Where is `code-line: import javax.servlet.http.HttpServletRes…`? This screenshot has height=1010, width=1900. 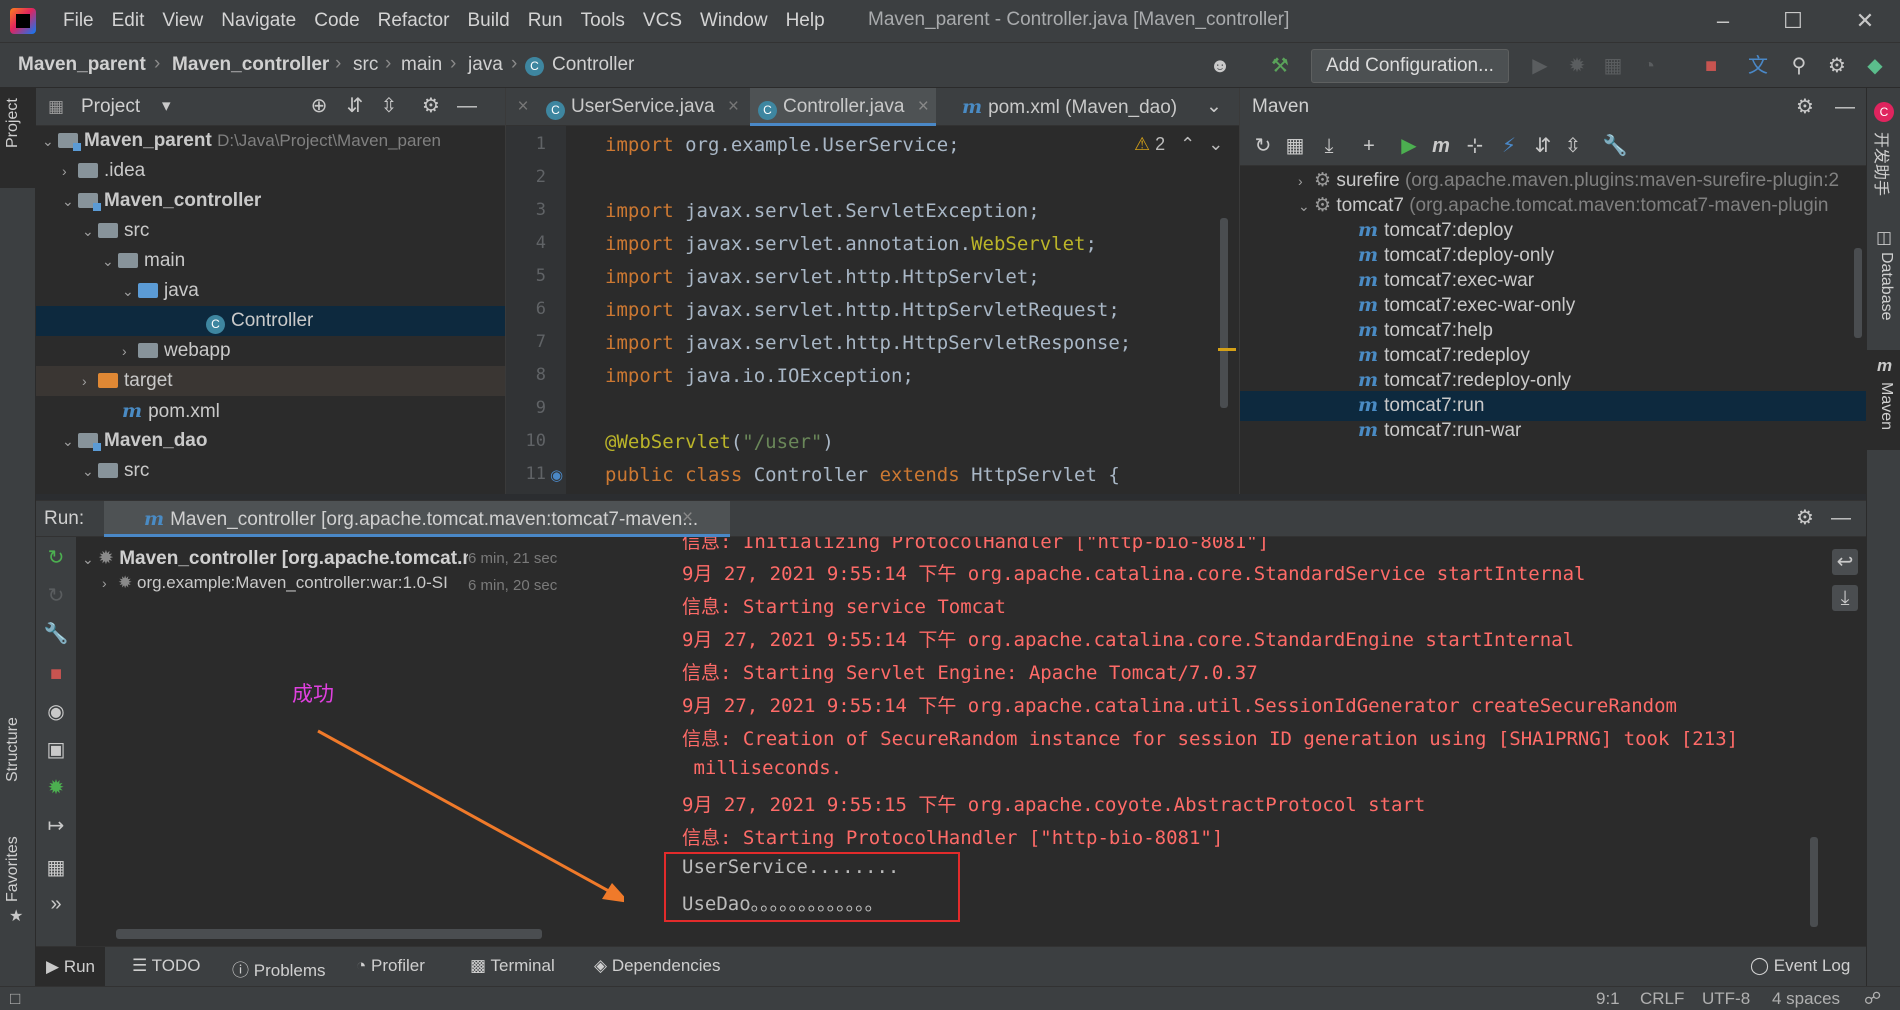
code-line: import javax.servlet.http.HttpServletRes… is located at coordinates (868, 343).